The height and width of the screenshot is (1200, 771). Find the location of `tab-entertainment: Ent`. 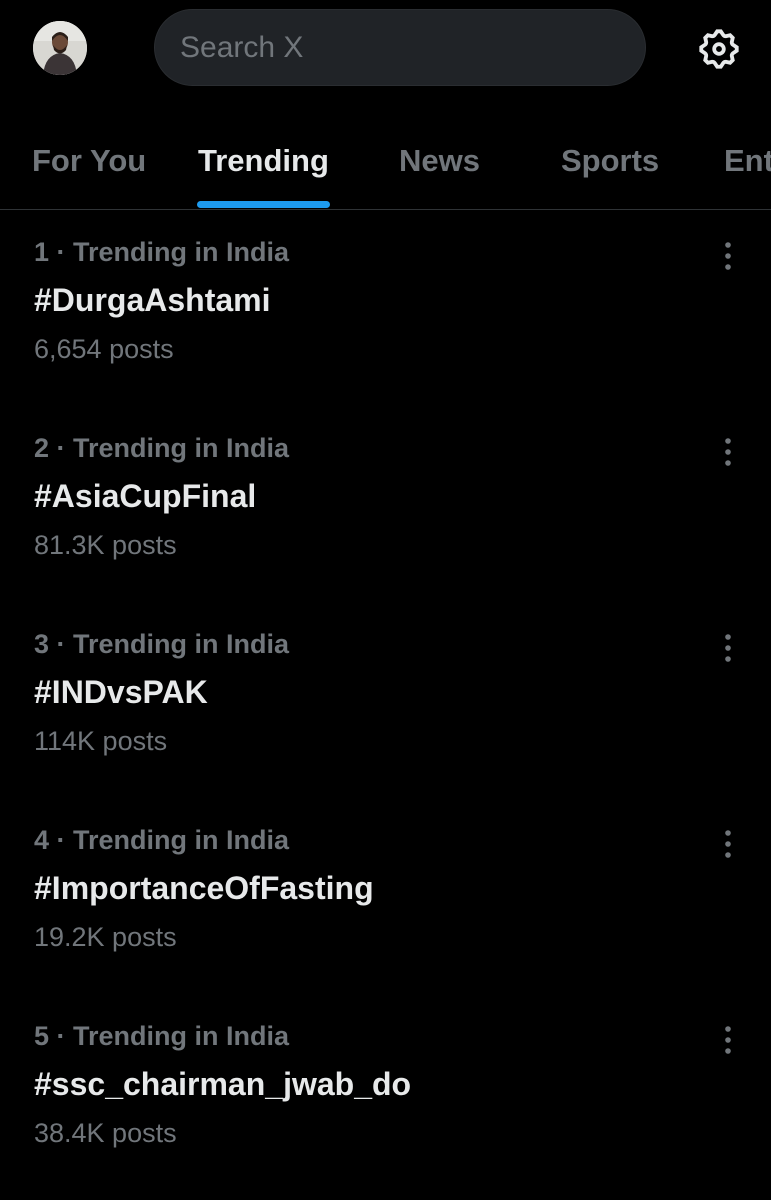

tab-entertainment: Ent is located at coordinates (747, 162).